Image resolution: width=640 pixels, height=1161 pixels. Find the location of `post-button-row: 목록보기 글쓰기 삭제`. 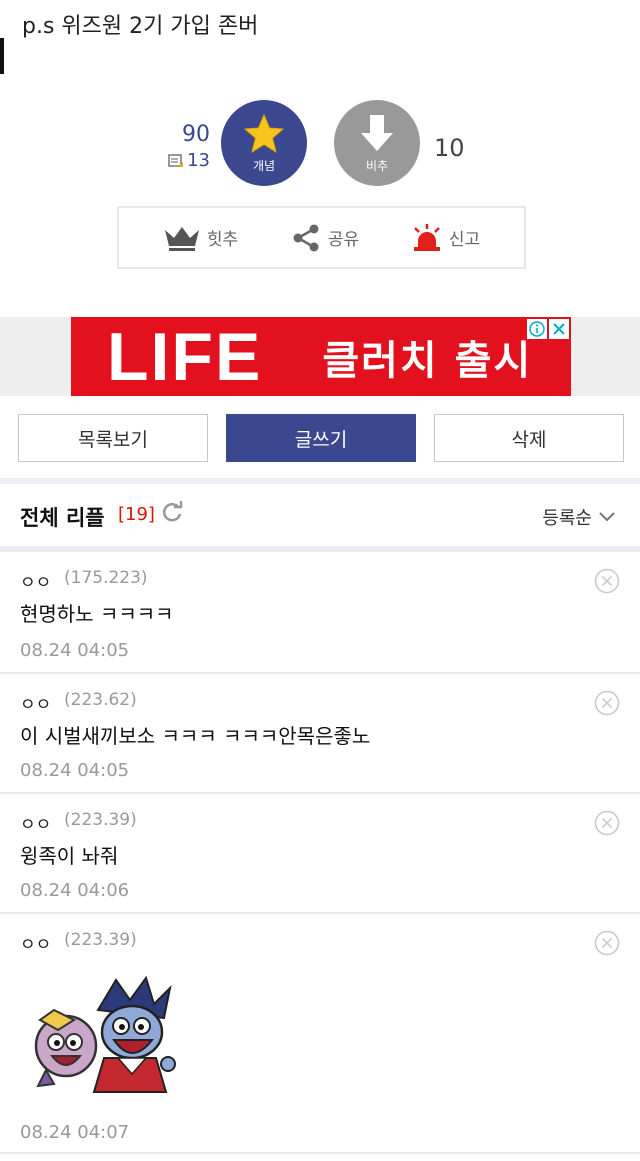

post-button-row: 목록보기 글쓰기 삭제 is located at coordinates (321, 438).